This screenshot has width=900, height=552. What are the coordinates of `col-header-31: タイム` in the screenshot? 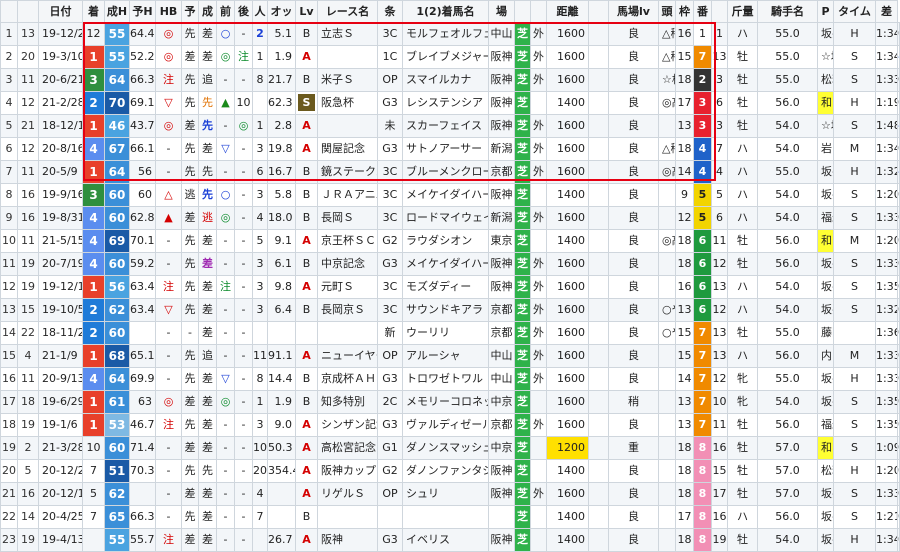 It's located at (854, 11).